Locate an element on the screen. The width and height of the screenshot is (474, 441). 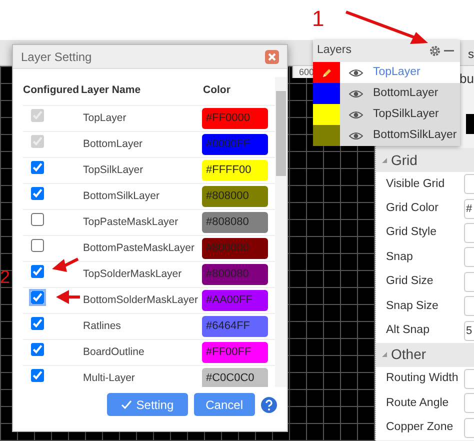
help-icon is located at coordinates (269, 404).